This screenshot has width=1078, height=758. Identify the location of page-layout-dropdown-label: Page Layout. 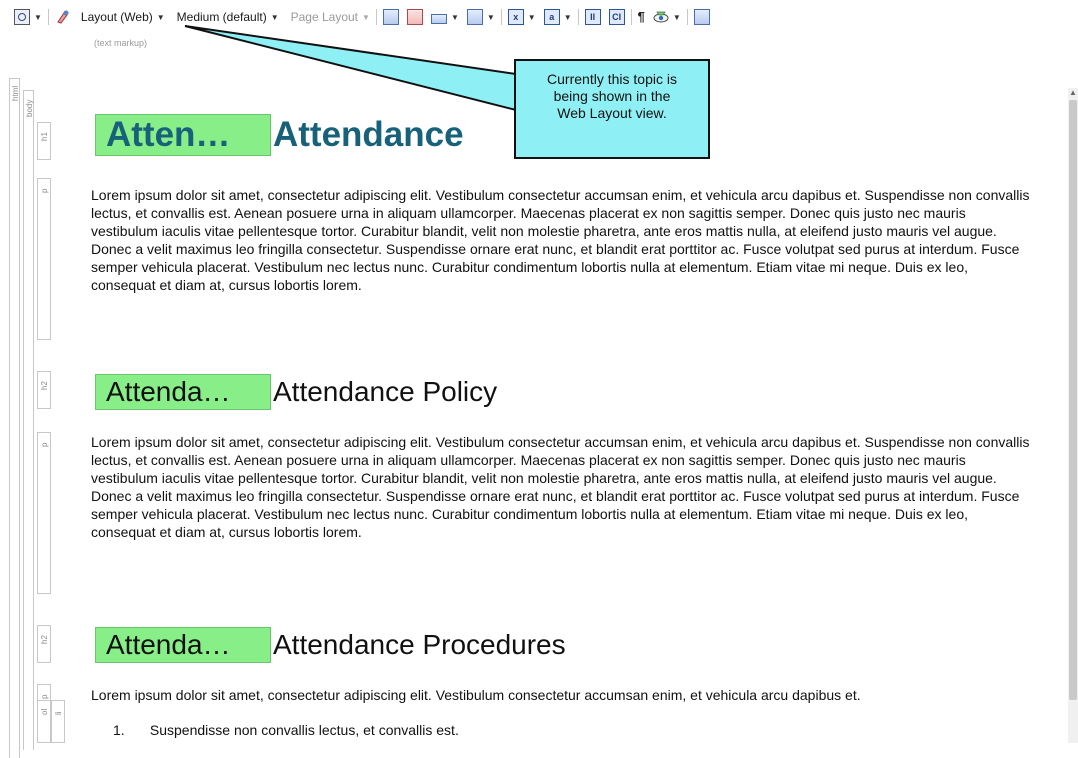
(324, 17).